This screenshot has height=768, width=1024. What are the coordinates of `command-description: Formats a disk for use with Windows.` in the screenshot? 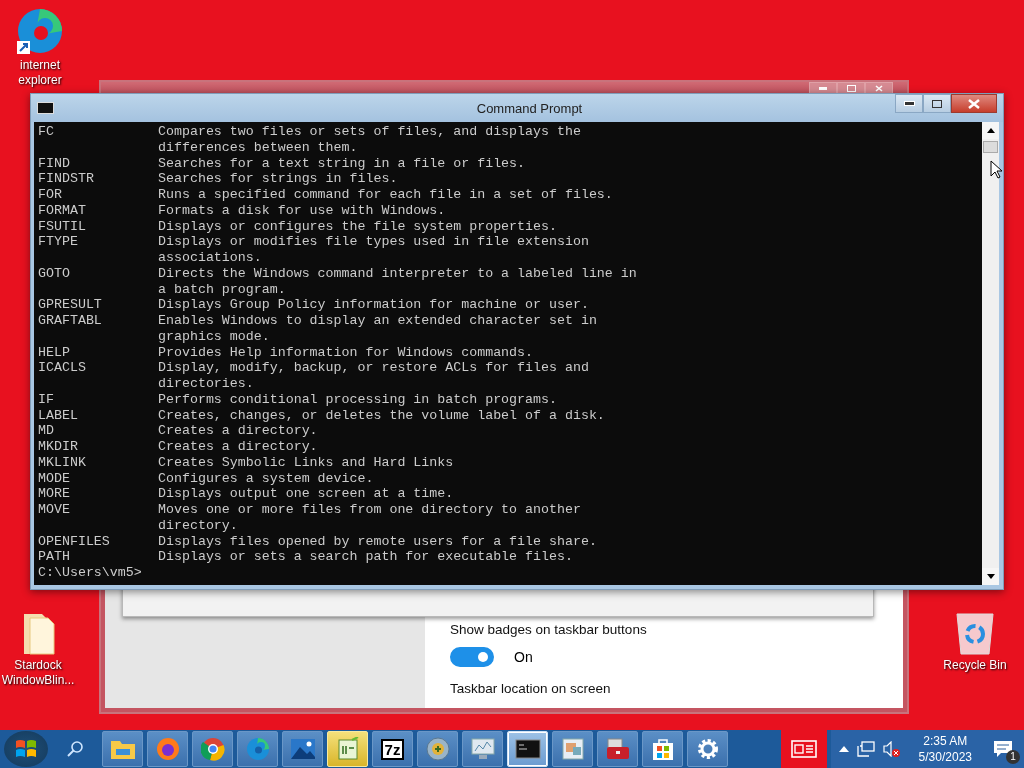 It's located at (302, 210).